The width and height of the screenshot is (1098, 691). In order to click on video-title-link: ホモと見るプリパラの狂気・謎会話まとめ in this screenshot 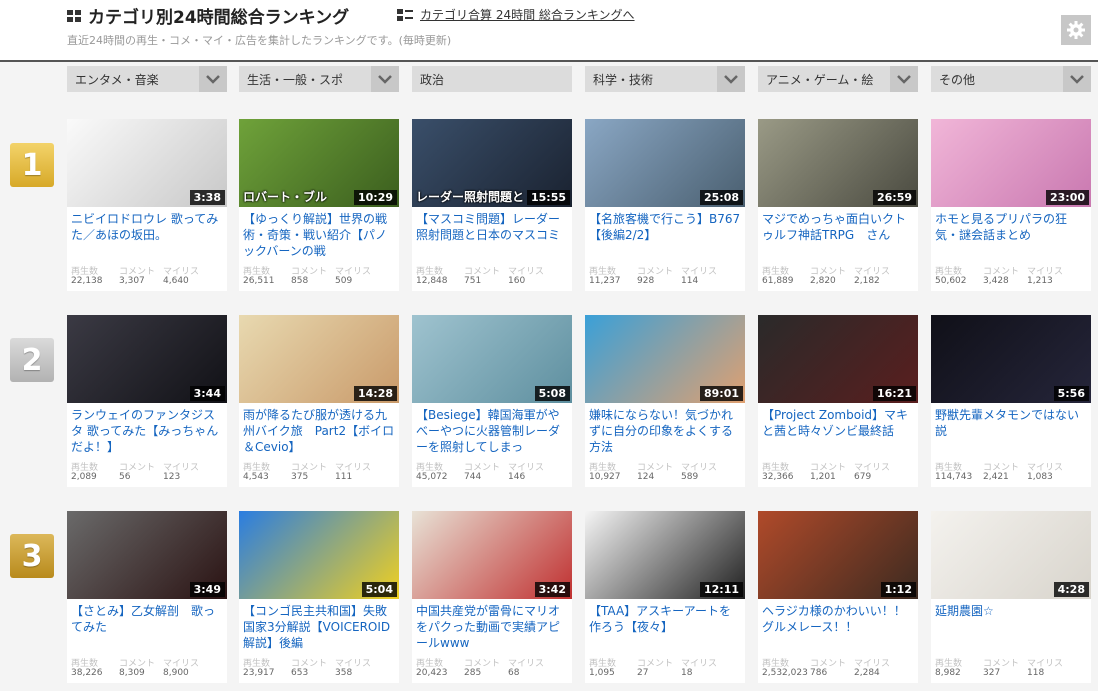, I will do `click(1011, 236)`.